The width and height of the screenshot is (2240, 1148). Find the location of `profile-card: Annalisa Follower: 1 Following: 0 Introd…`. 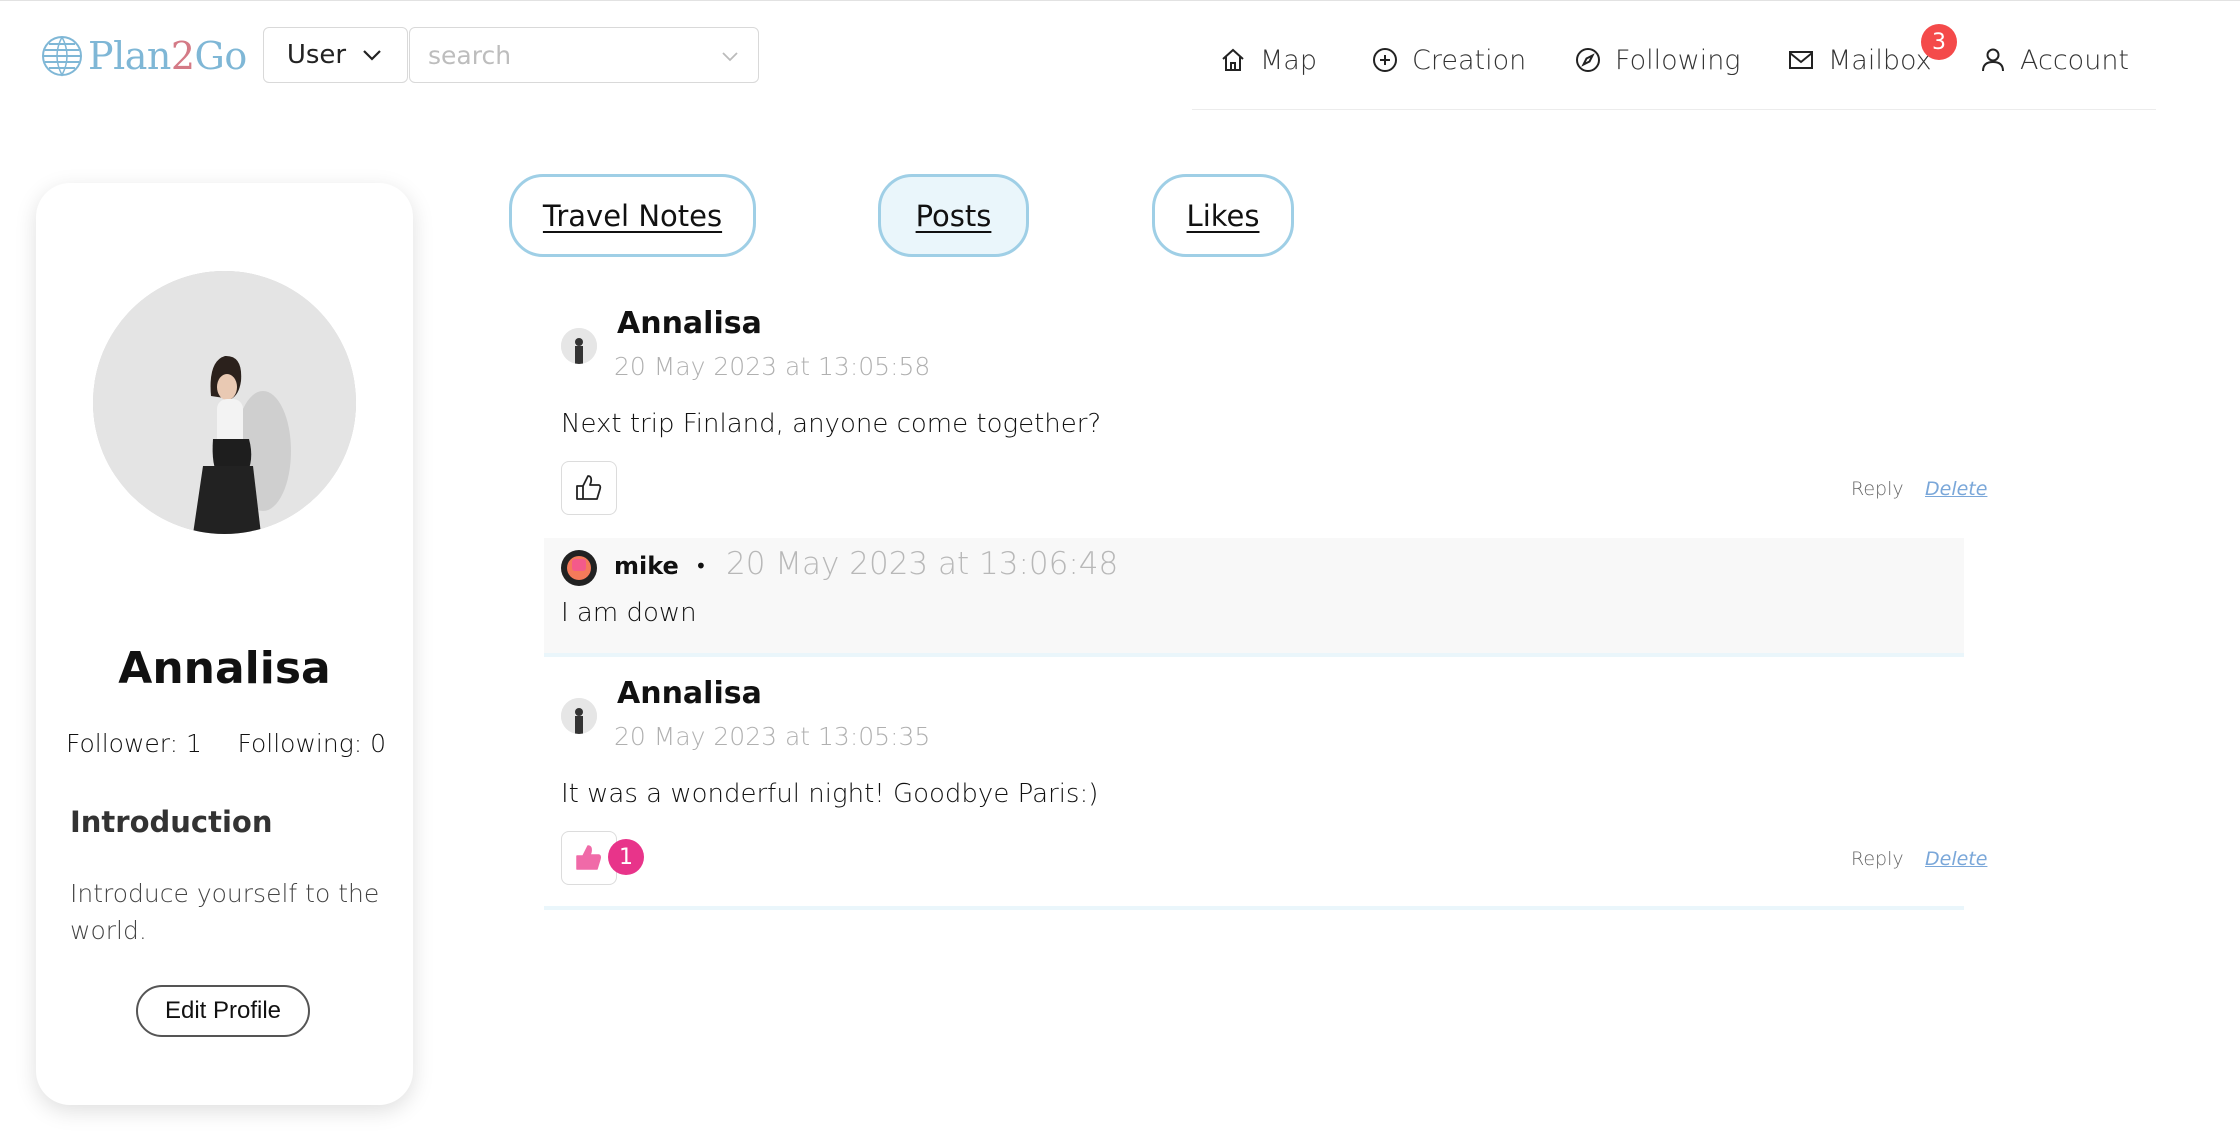

profile-card: Annalisa Follower: 1 Following: 0 Introd… is located at coordinates (224, 644).